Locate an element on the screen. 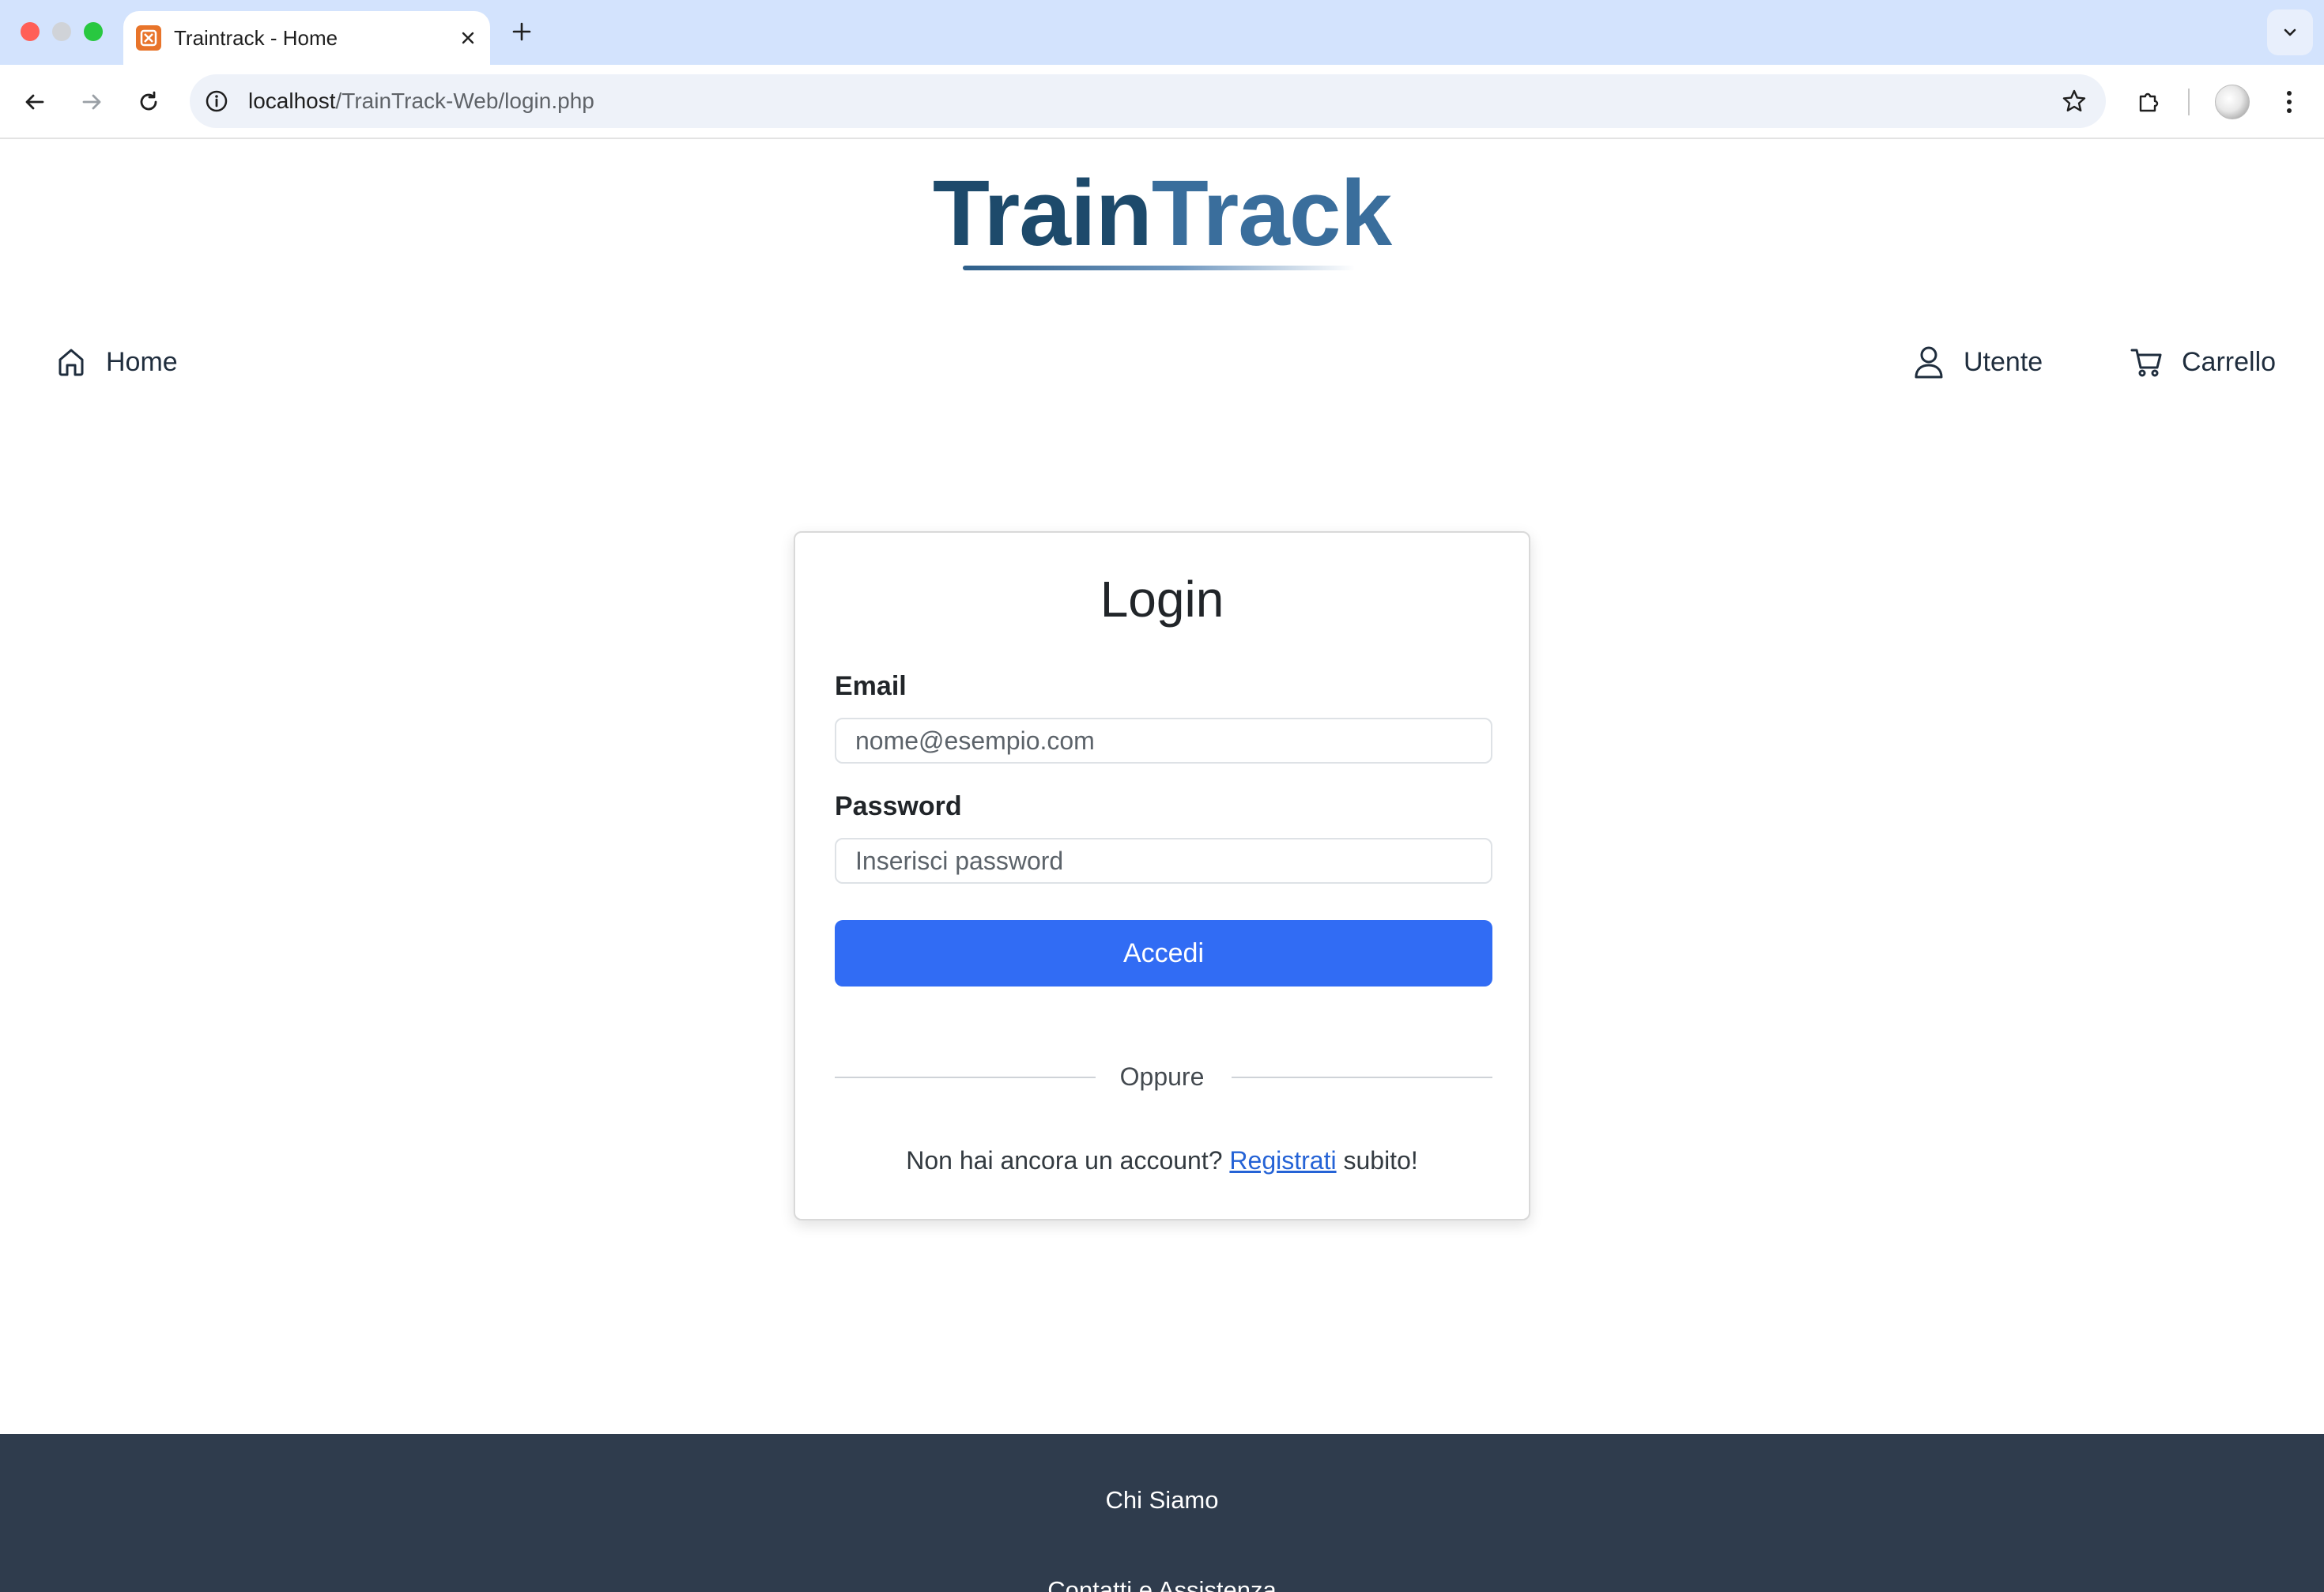 Image resolution: width=2324 pixels, height=1592 pixels. nav-home-link: Home is located at coordinates (116, 362).